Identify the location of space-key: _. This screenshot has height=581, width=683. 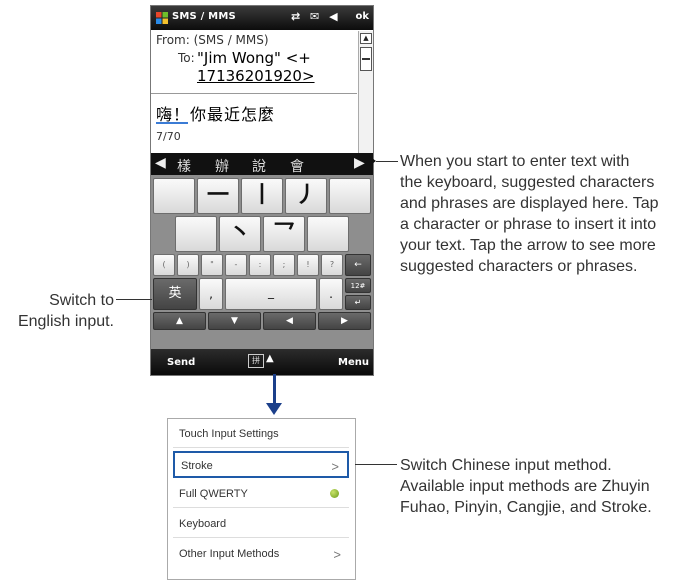
(271, 294).